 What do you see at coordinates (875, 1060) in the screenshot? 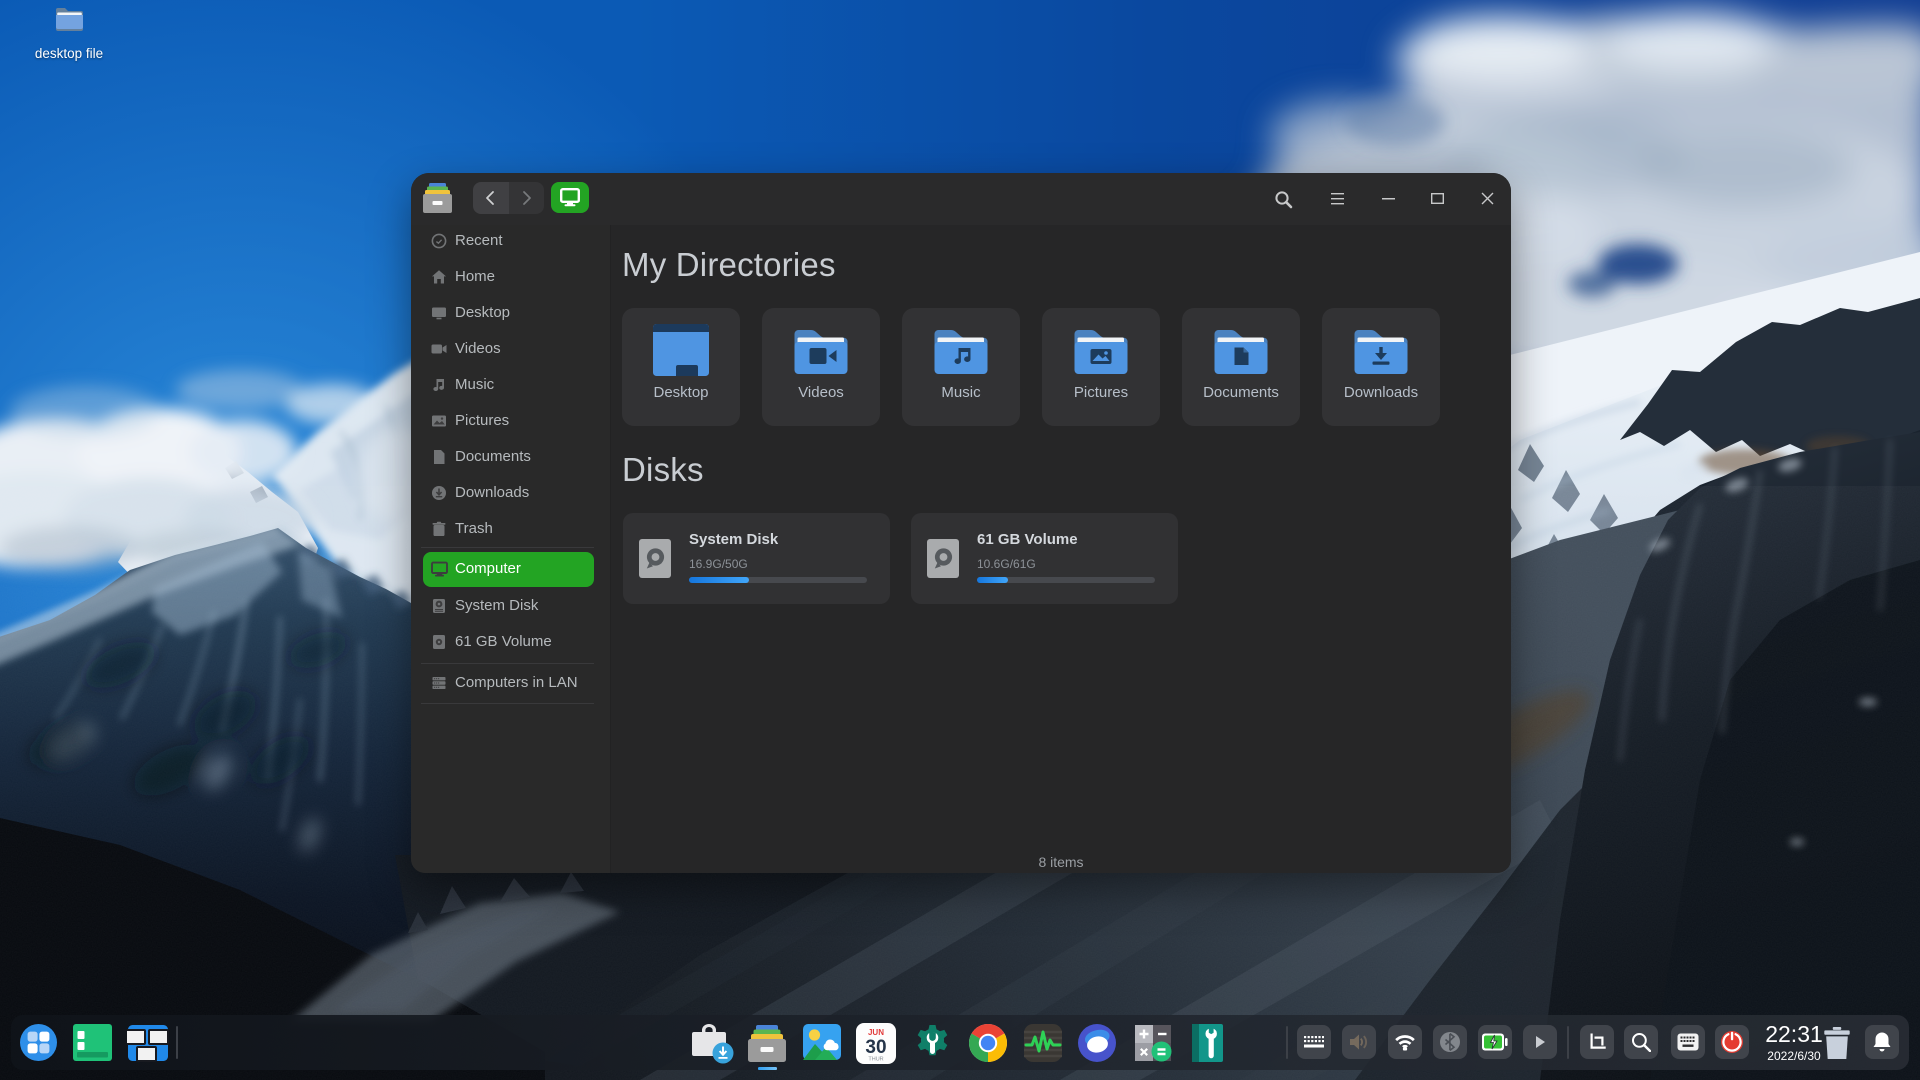
I see `svg-text: THUR` at bounding box center [875, 1060].